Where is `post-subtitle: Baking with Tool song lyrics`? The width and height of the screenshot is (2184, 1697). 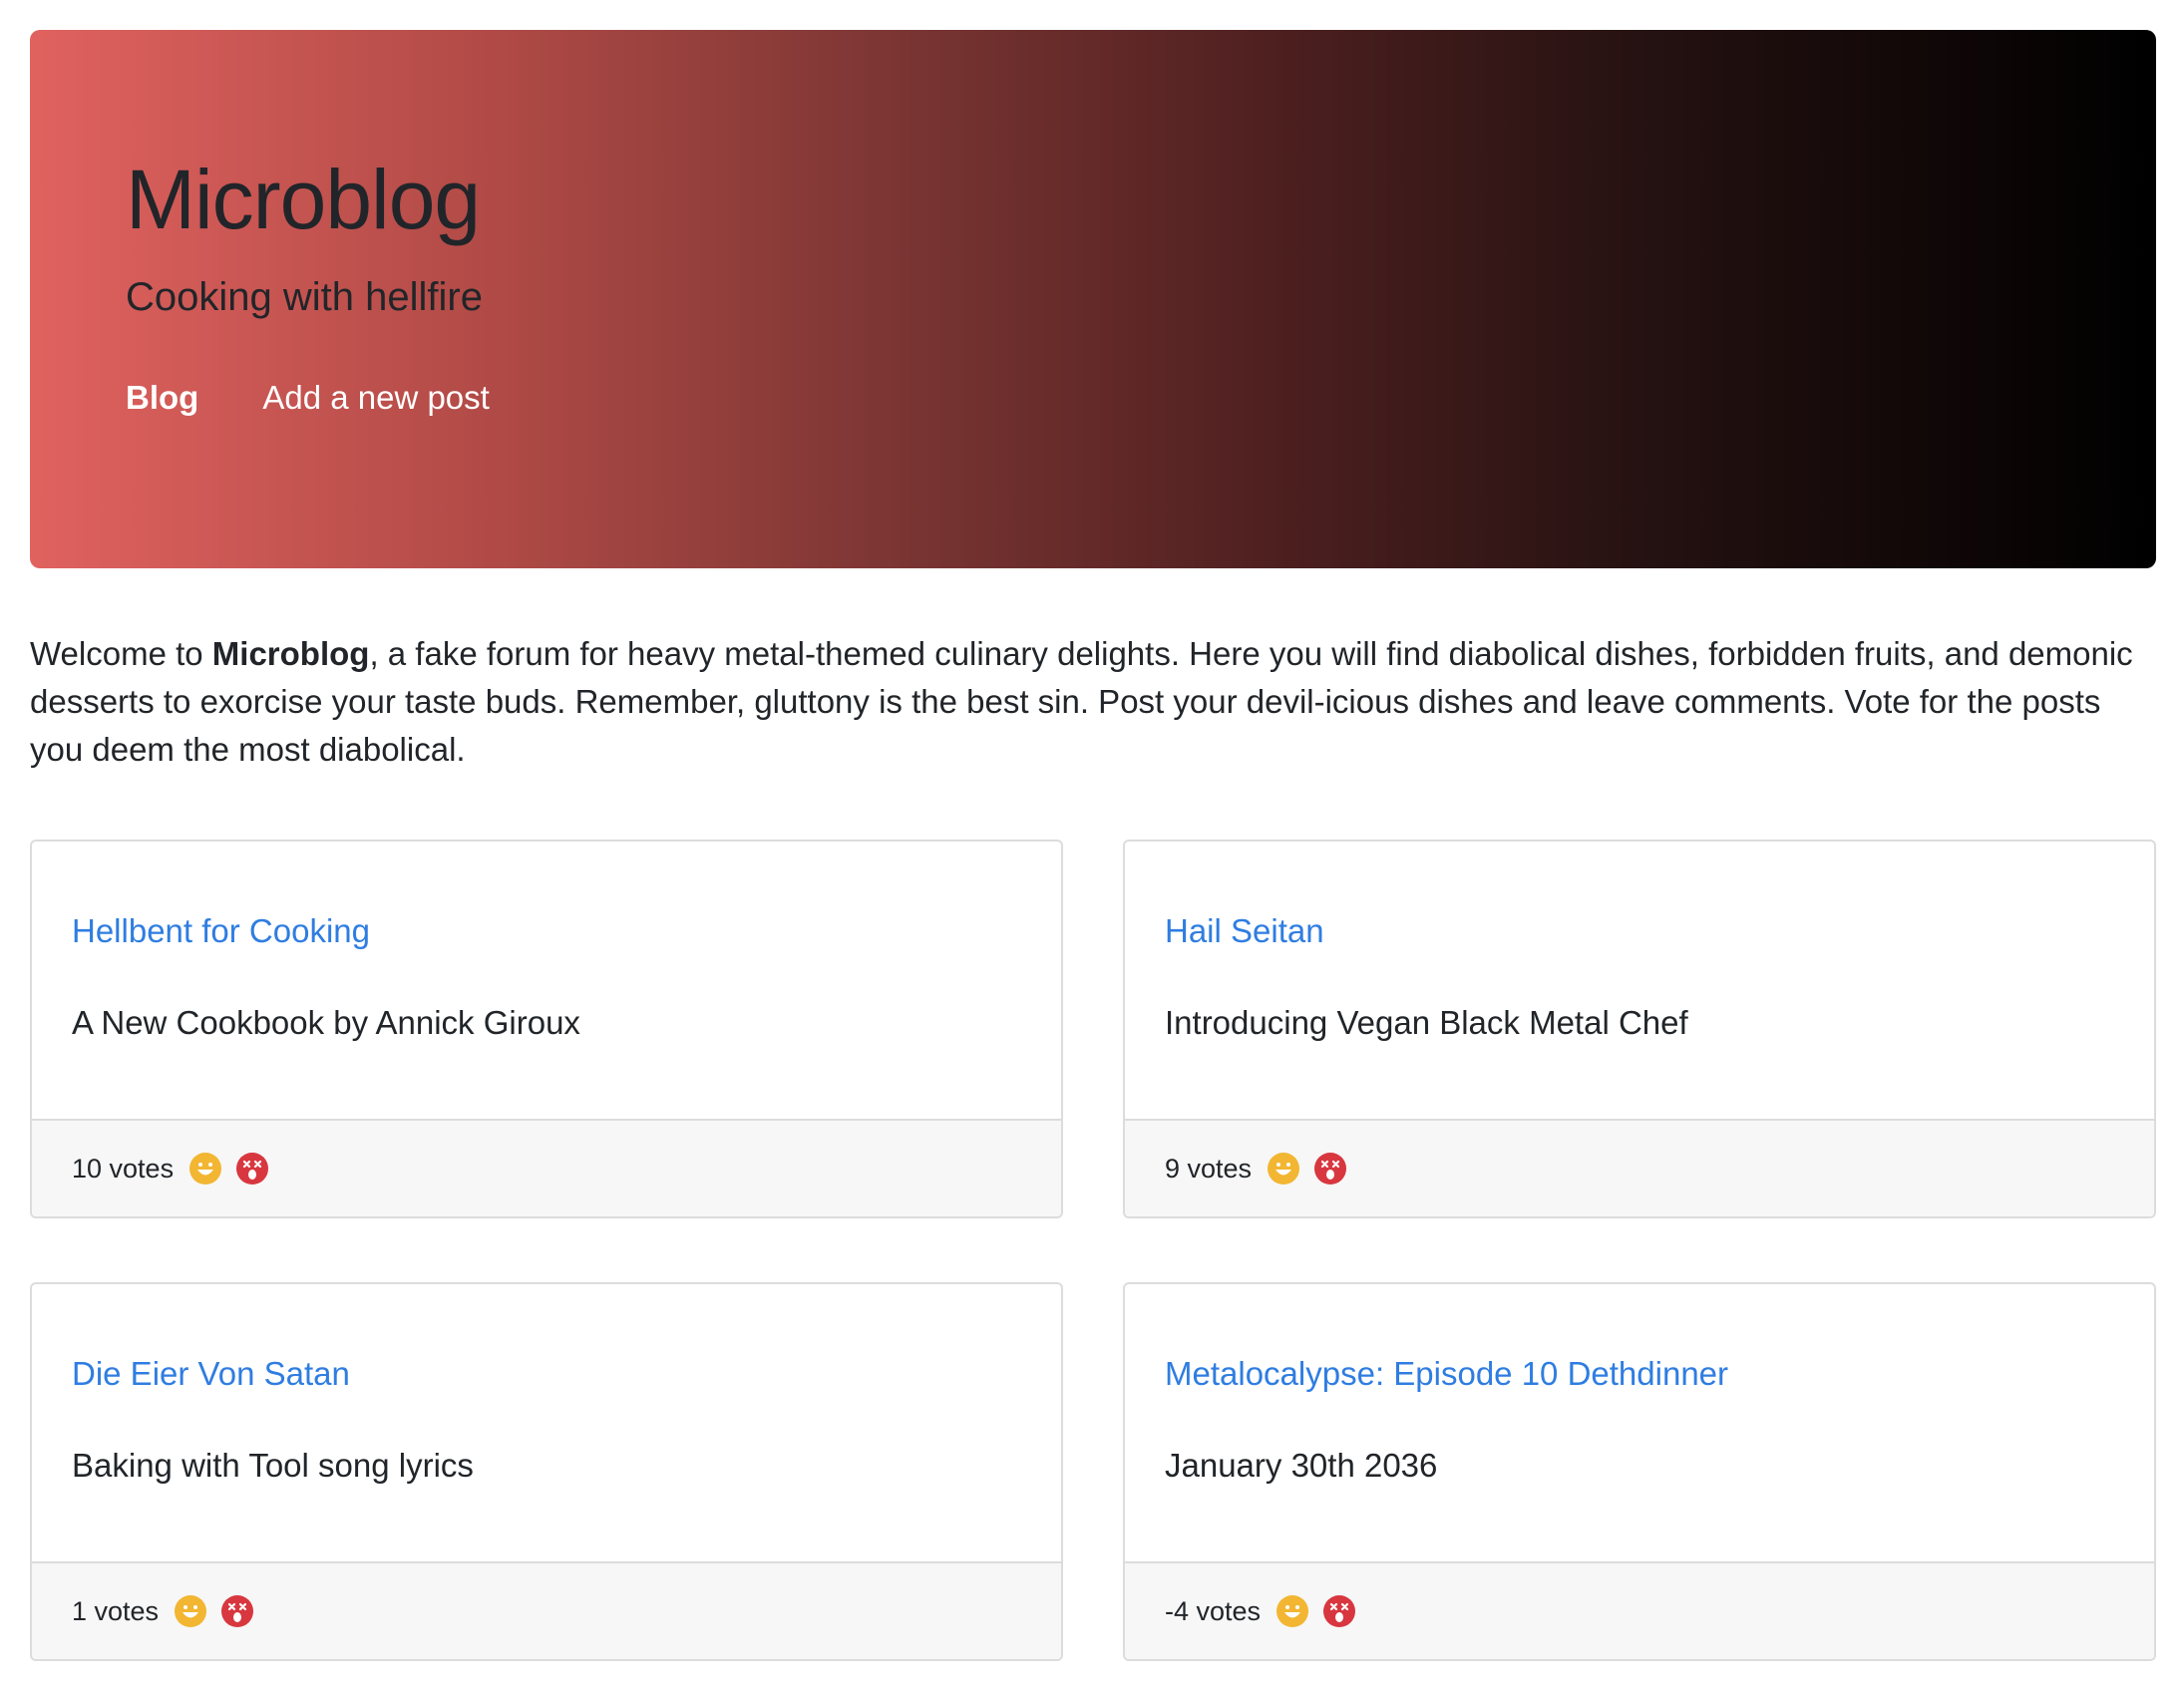
post-subtitle: Baking with Tool song lyrics is located at coordinates (273, 1465).